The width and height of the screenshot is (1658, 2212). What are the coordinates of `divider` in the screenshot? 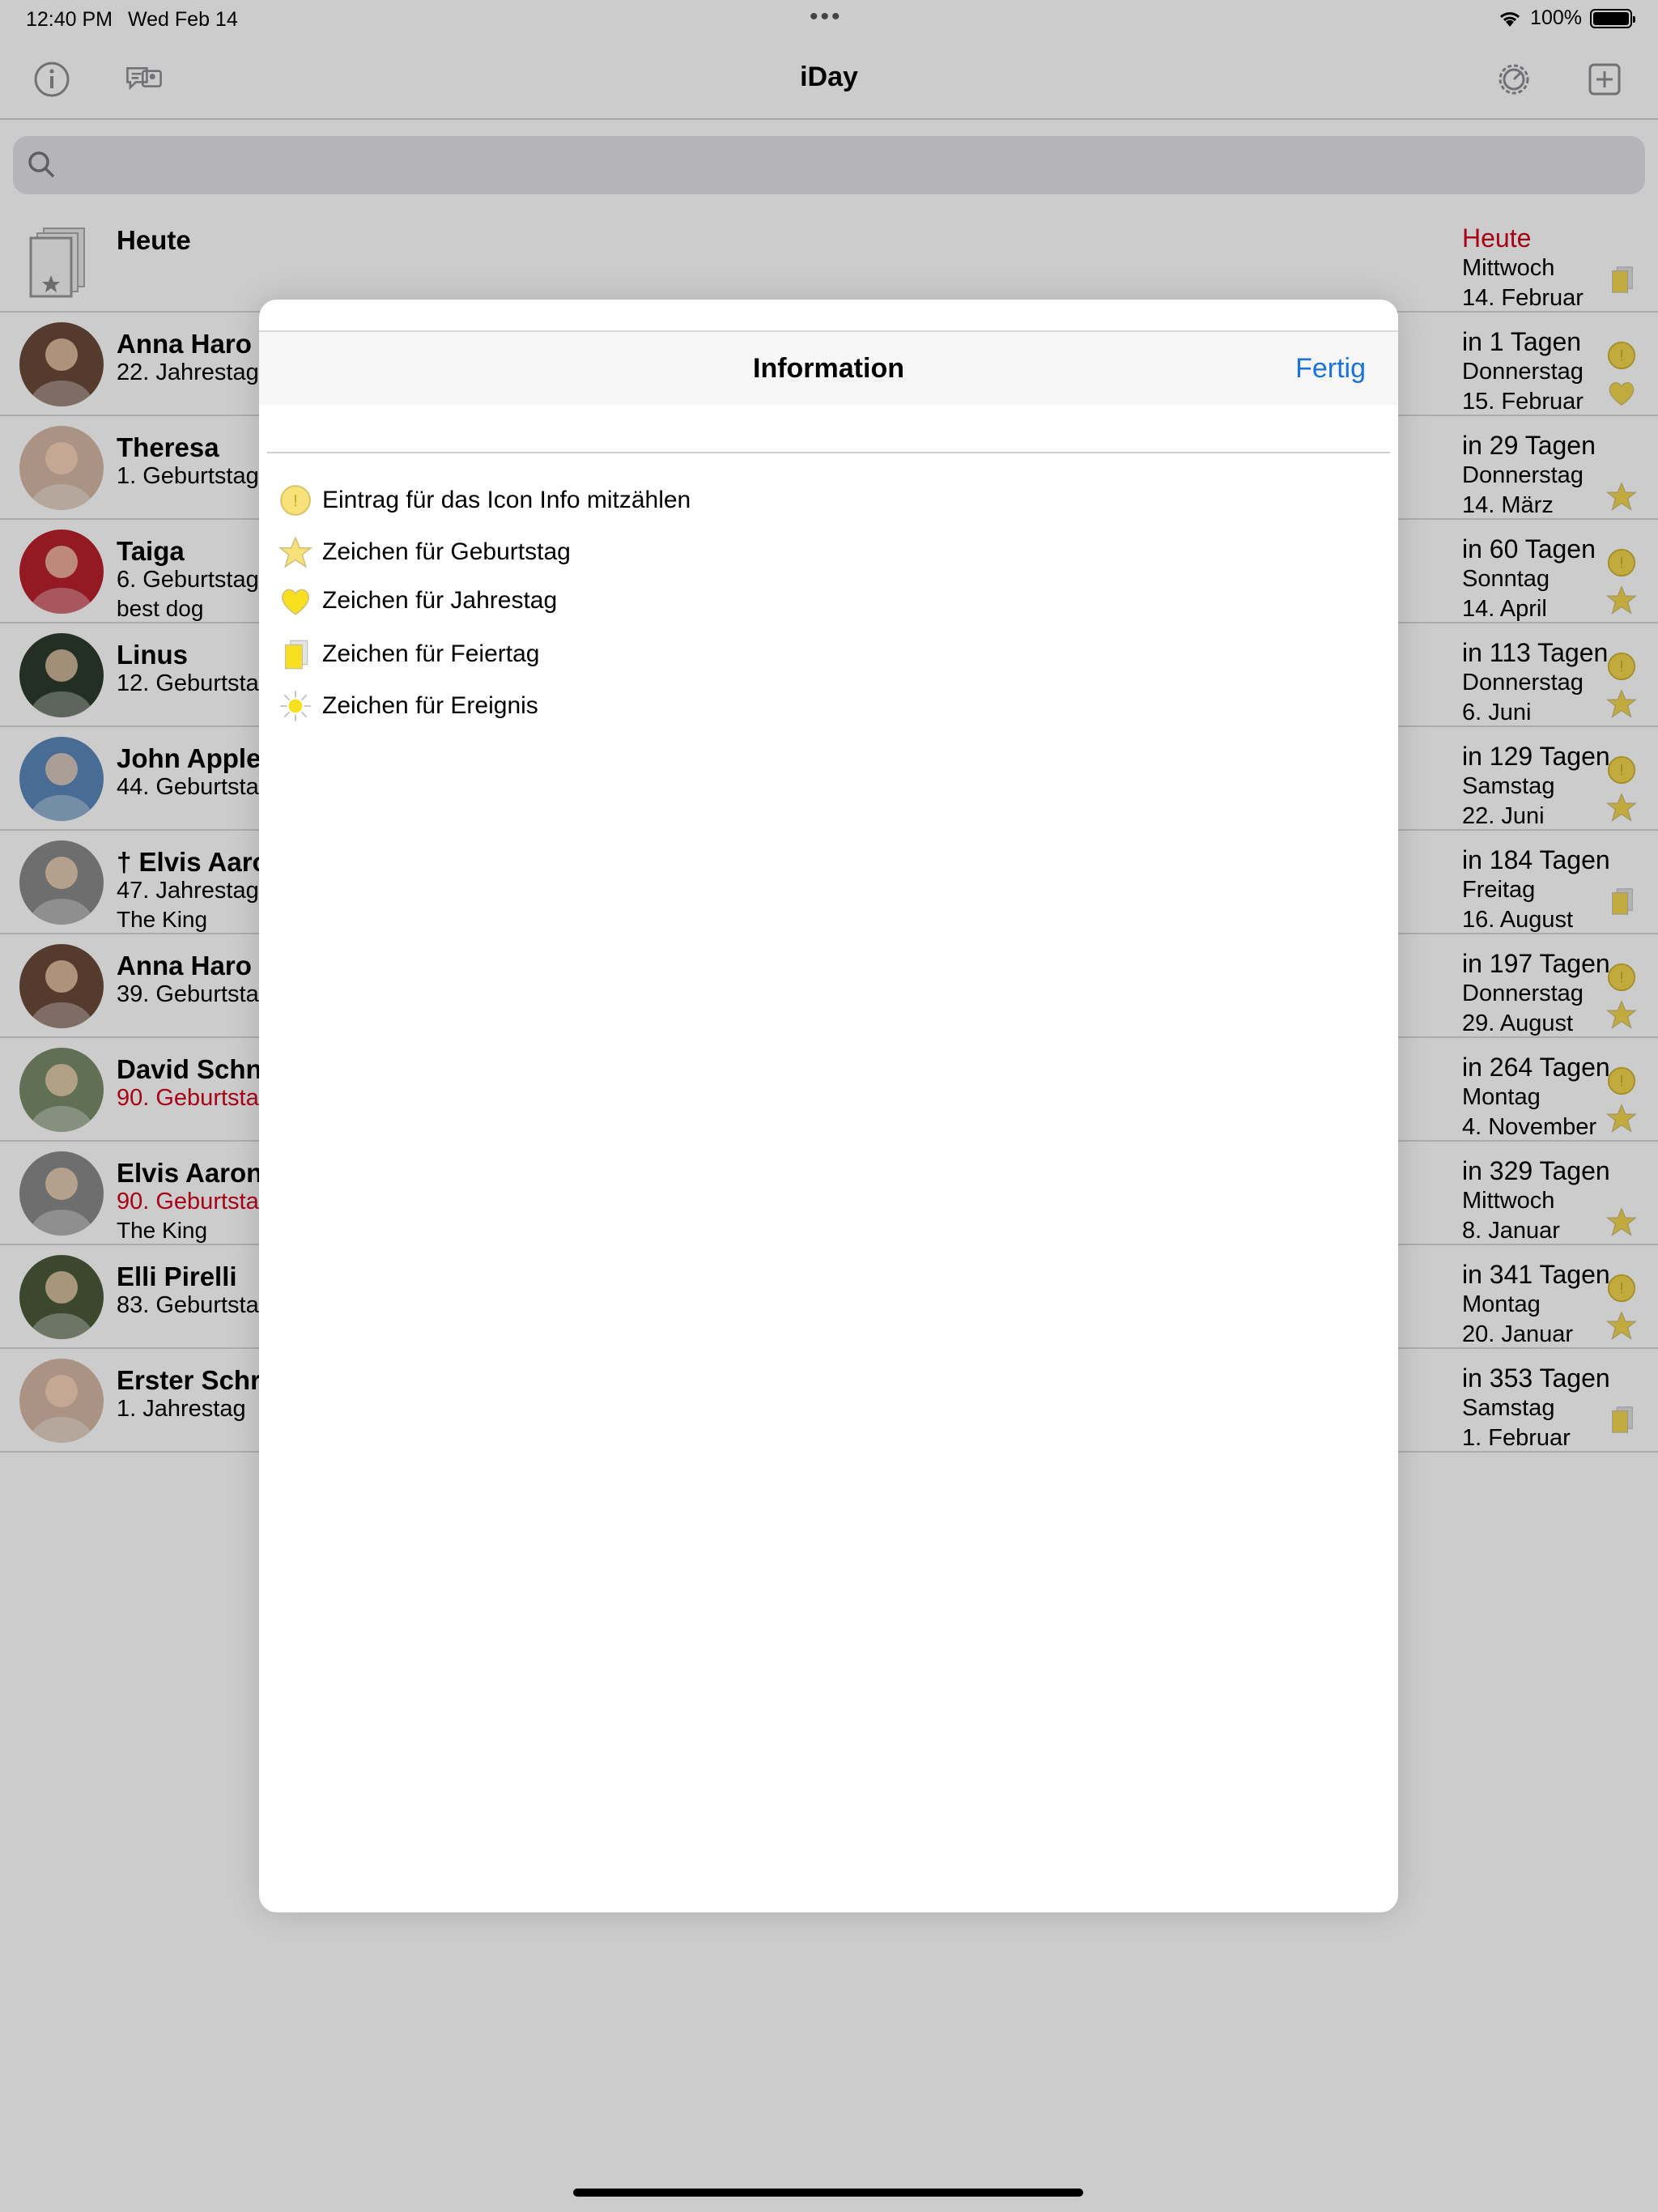 It's located at (828, 453).